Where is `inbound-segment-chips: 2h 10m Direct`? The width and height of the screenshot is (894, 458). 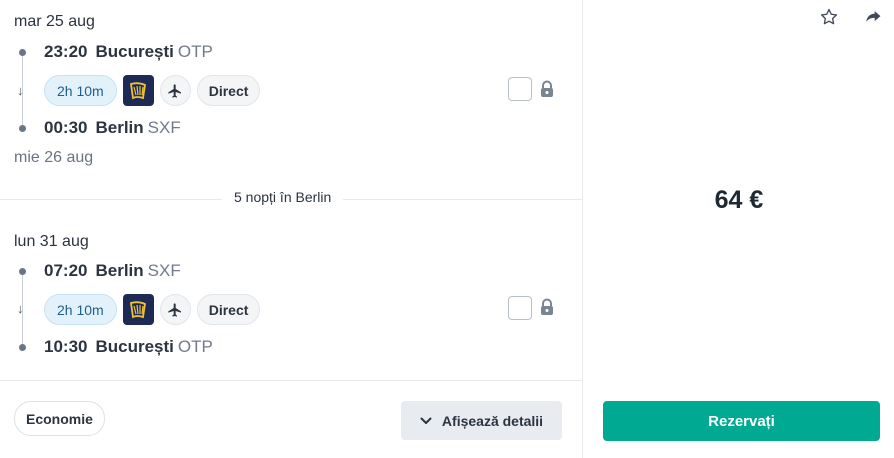
inbound-segment-chips: 2h 10m Direct is located at coordinates (152, 309).